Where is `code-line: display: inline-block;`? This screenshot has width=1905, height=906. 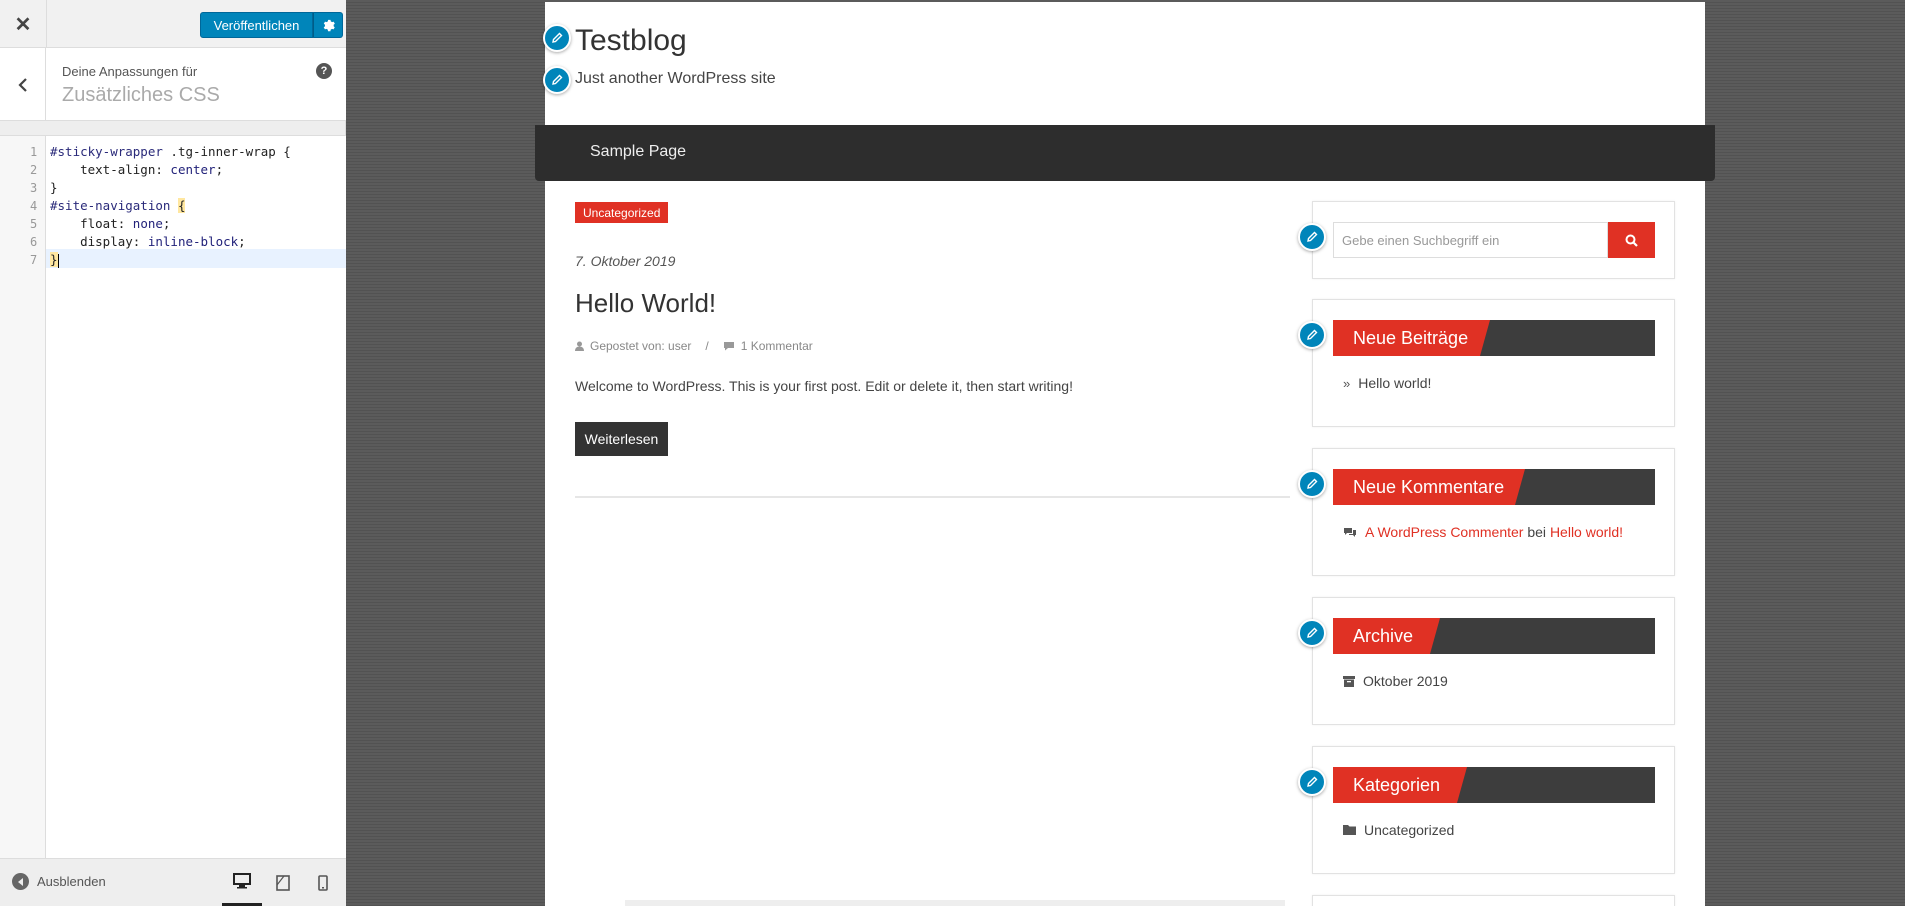 code-line: display: inline-block; is located at coordinates (148, 241).